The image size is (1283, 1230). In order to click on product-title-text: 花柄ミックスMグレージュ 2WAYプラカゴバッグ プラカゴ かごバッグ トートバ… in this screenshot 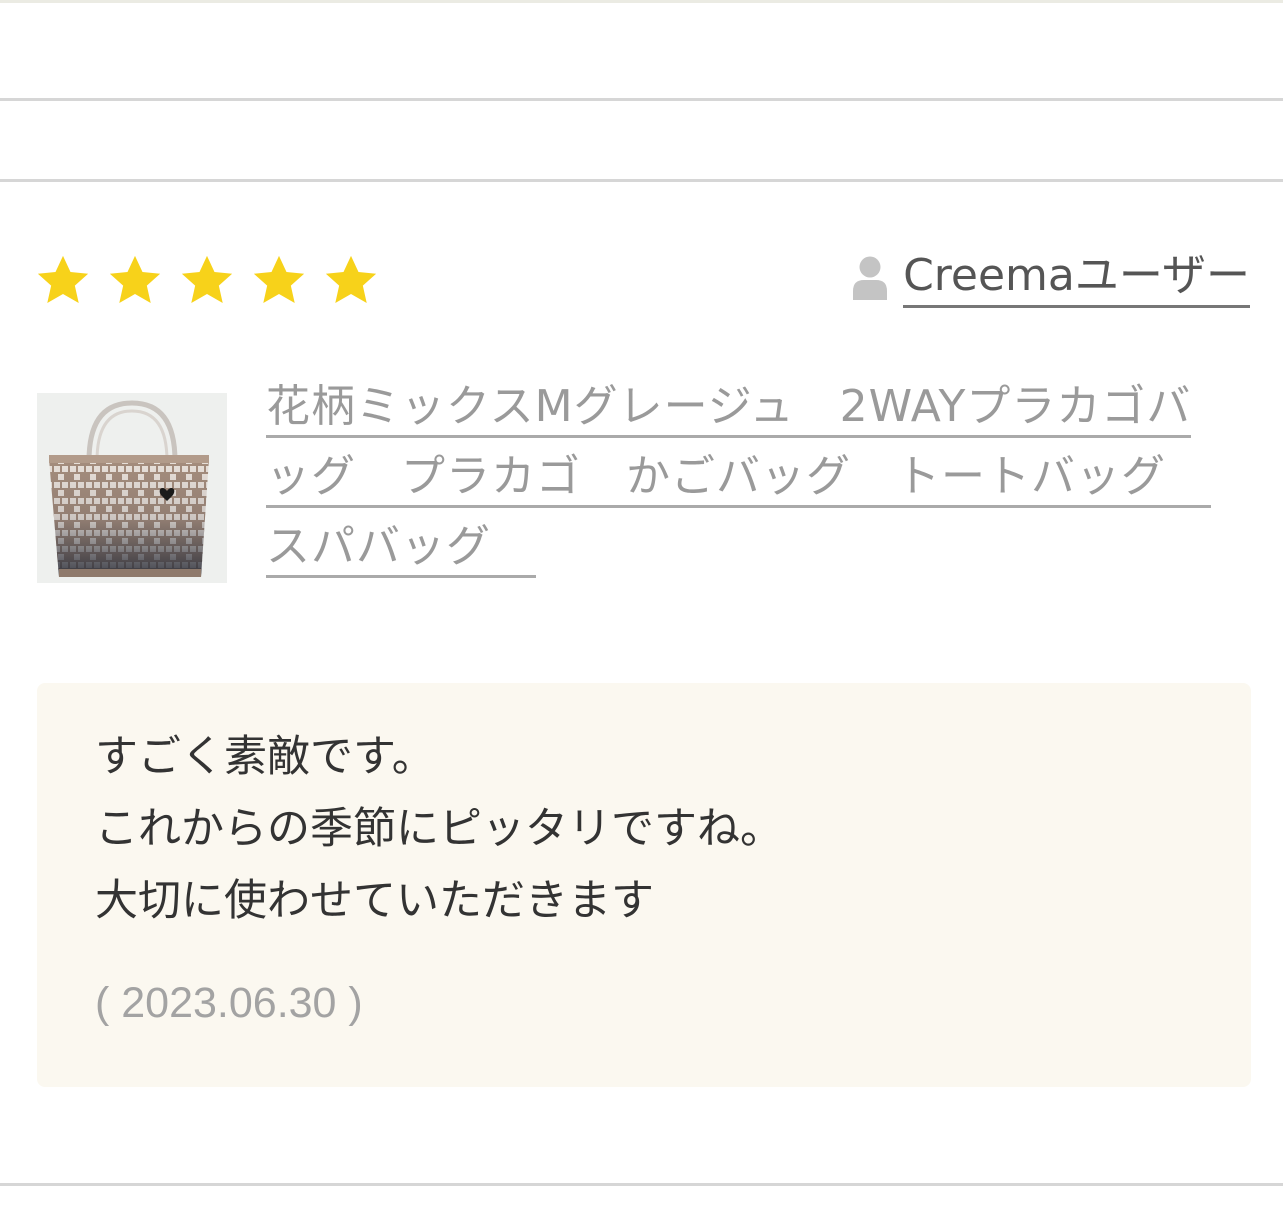, I will do `click(738, 479)`.